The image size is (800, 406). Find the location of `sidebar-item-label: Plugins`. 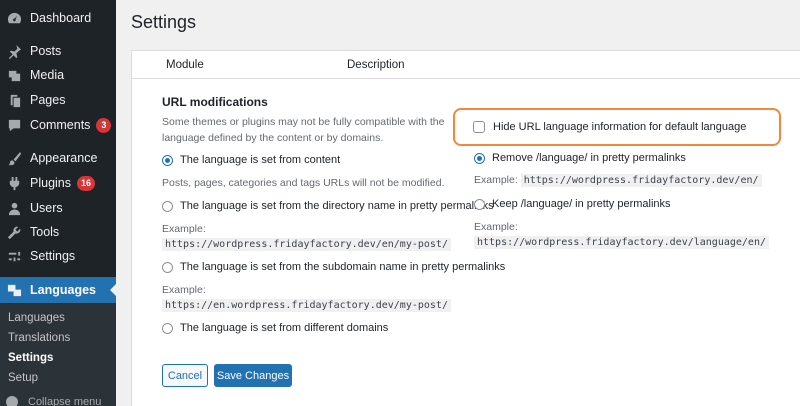

sidebar-item-label: Plugins is located at coordinates (50, 183).